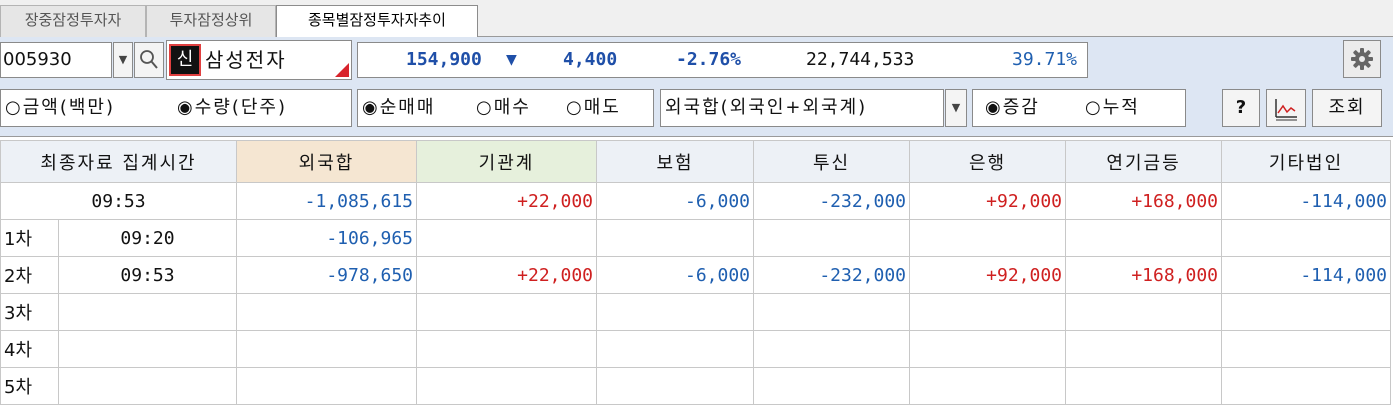 Image resolution: width=1393 pixels, height=415 pixels. What do you see at coordinates (1012, 108) in the screenshot?
I see `change-radio: ◉증감` at bounding box center [1012, 108].